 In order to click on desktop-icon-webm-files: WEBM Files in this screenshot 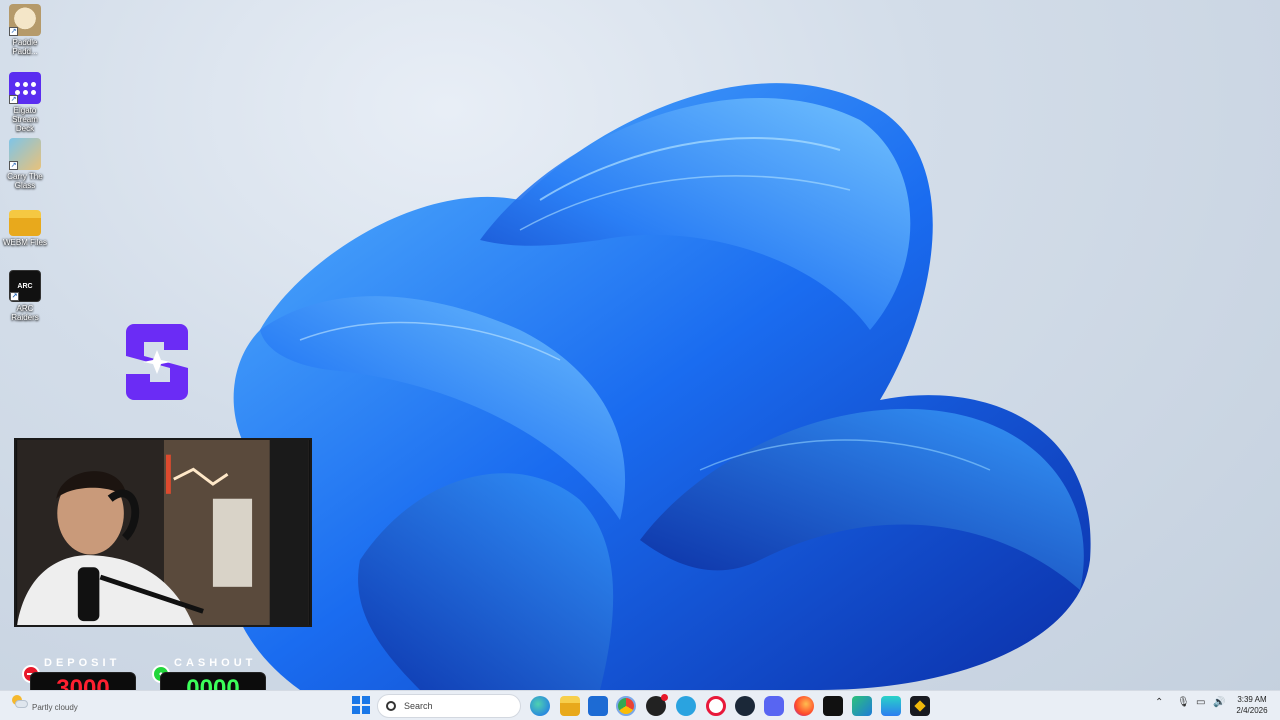, I will do `click(25, 226)`.